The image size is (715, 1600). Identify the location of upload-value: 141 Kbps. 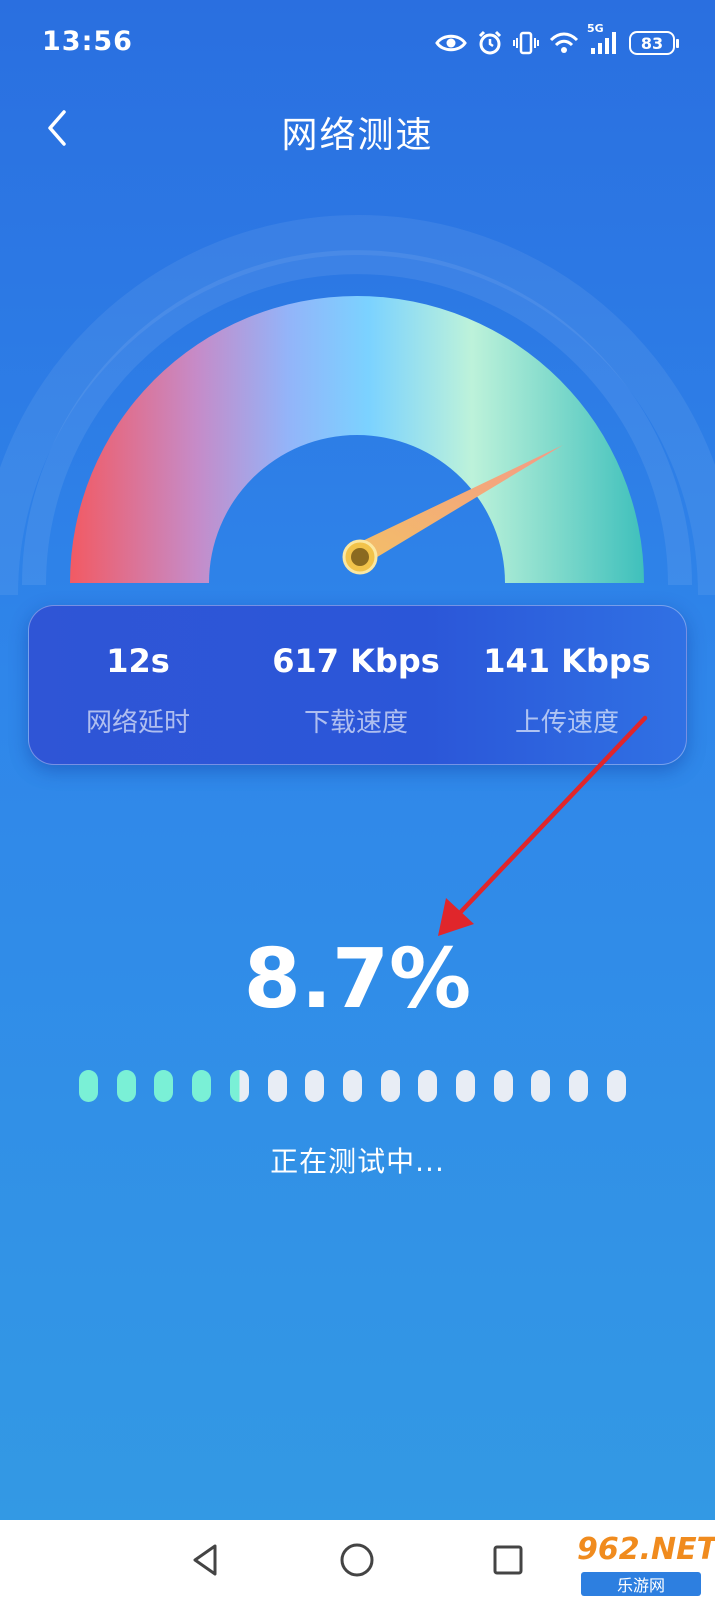
(567, 661).